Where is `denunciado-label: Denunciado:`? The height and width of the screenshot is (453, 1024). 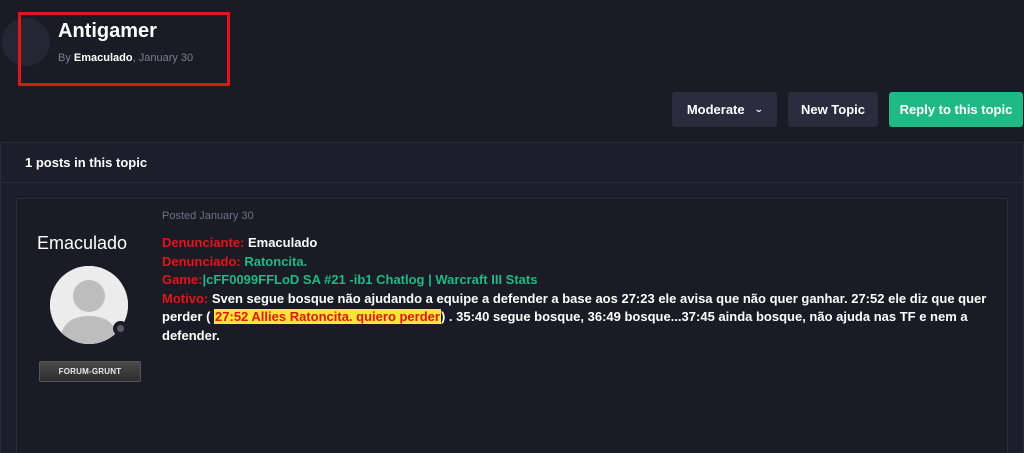 denunciado-label: Denunciado: is located at coordinates (201, 261).